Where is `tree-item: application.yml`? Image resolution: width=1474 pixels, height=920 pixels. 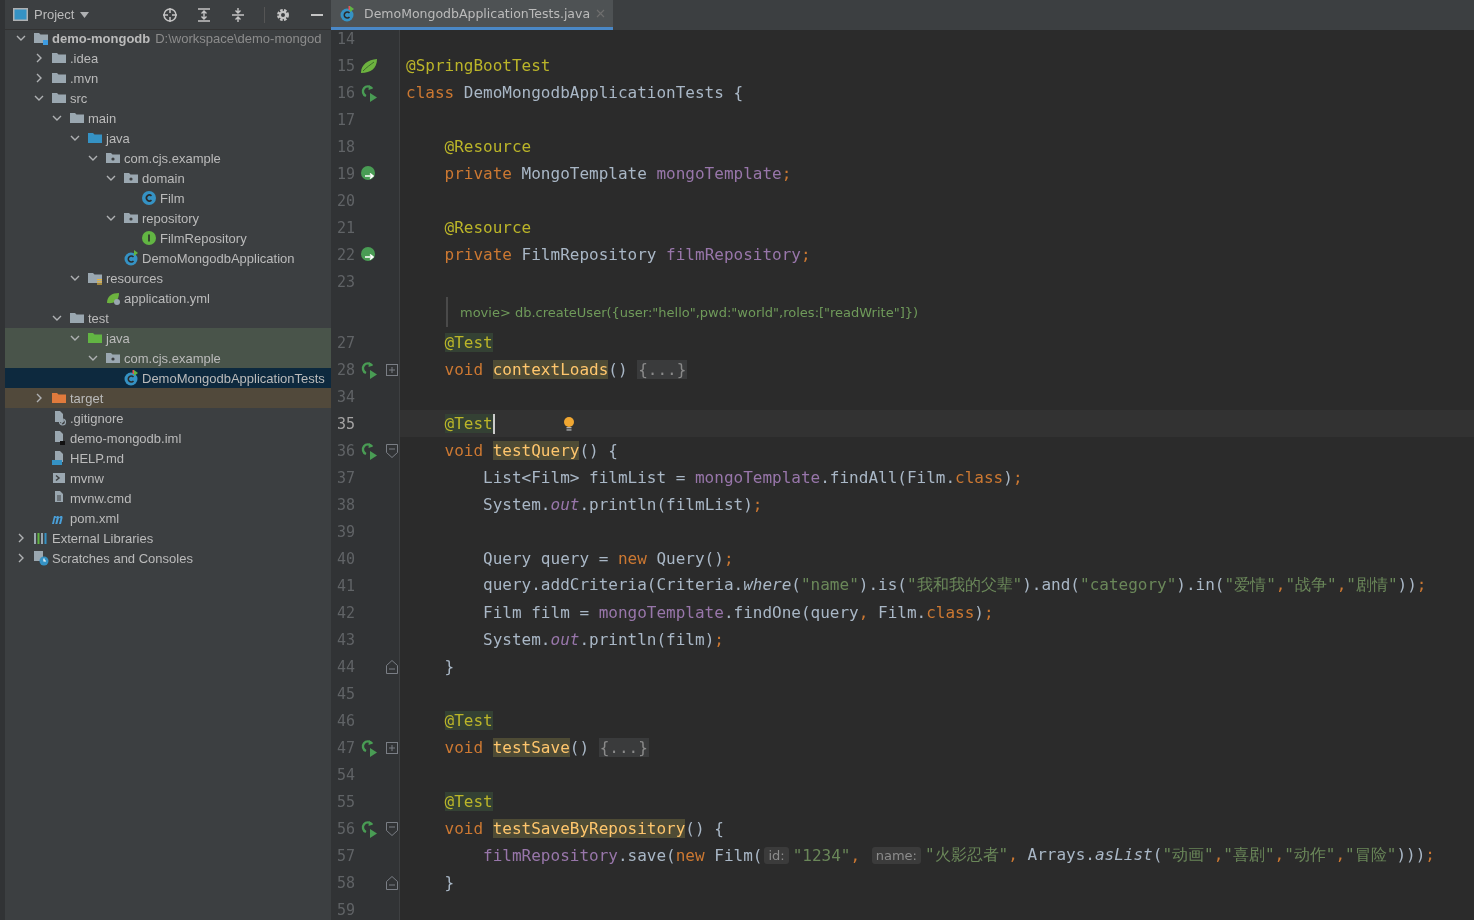 tree-item: application.yml is located at coordinates (168, 298).